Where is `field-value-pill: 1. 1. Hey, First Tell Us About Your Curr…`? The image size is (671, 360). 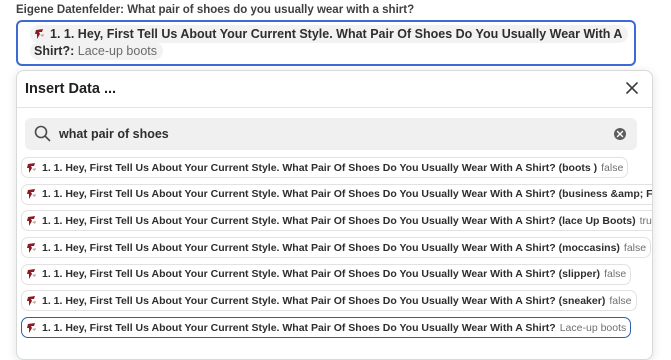
field-value-pill: 1. 1. Hey, First Tell Us About Your Curr… is located at coordinates (329, 42).